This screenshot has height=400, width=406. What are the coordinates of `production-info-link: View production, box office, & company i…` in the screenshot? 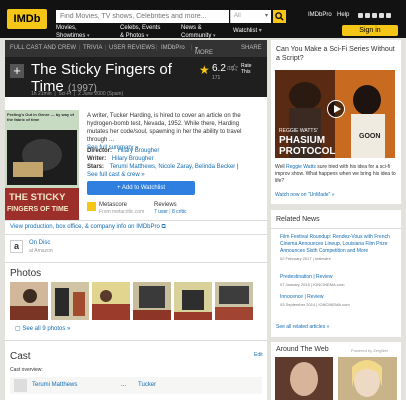 It's located at (88, 227).